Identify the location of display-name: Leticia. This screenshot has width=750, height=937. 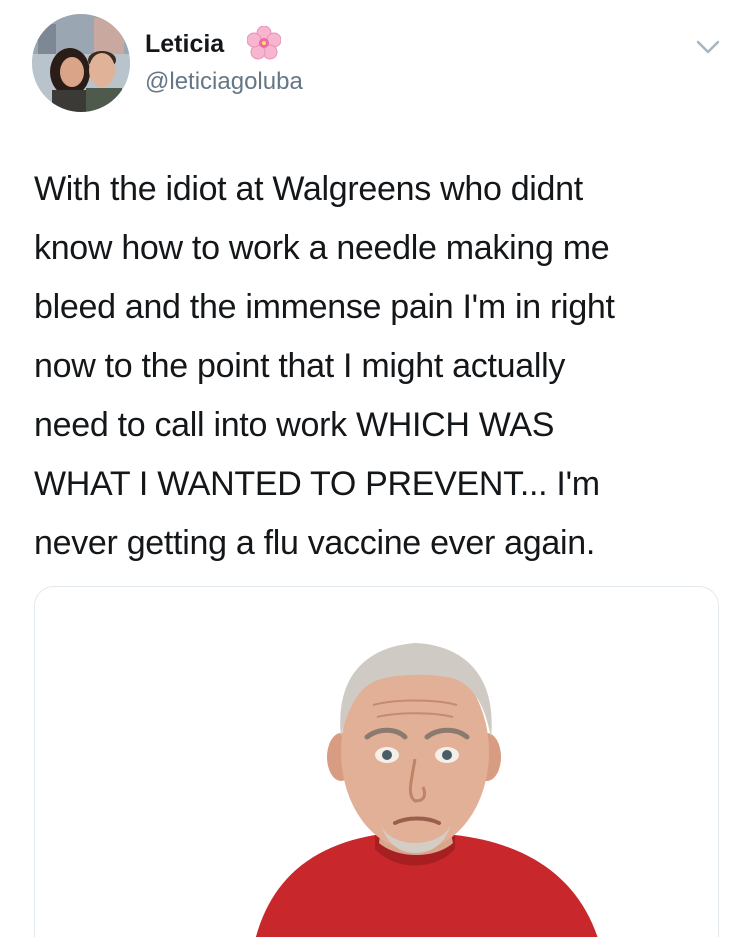
(184, 44).